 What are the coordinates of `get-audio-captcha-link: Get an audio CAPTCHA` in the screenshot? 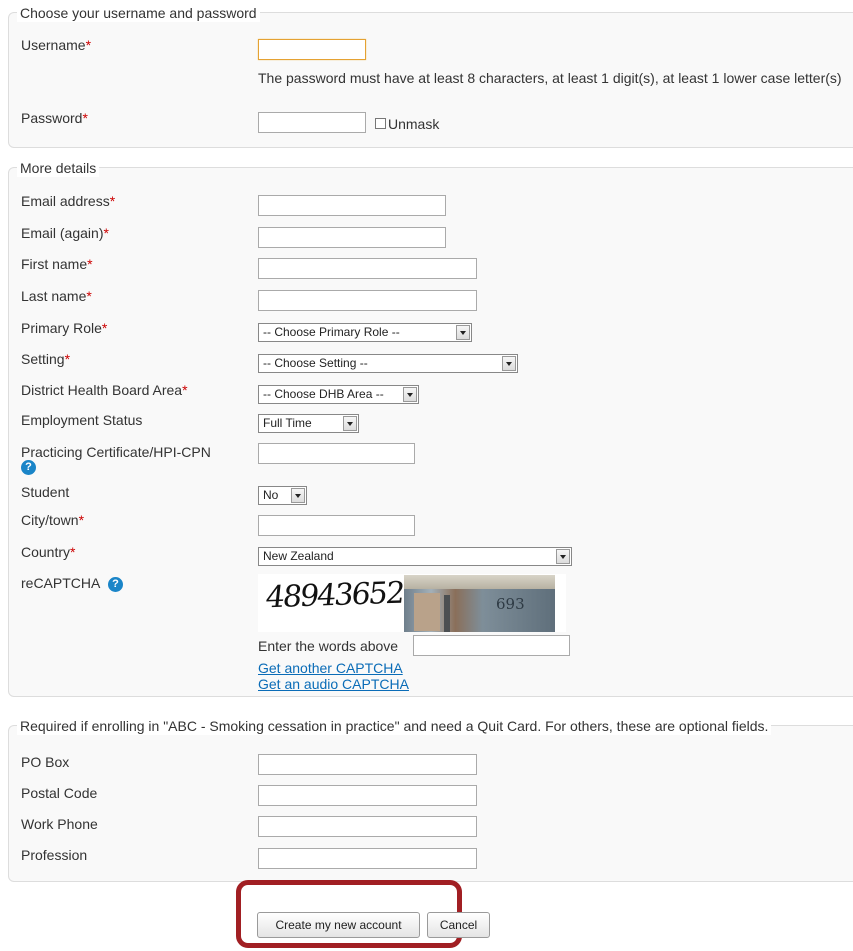 It's located at (333, 684).